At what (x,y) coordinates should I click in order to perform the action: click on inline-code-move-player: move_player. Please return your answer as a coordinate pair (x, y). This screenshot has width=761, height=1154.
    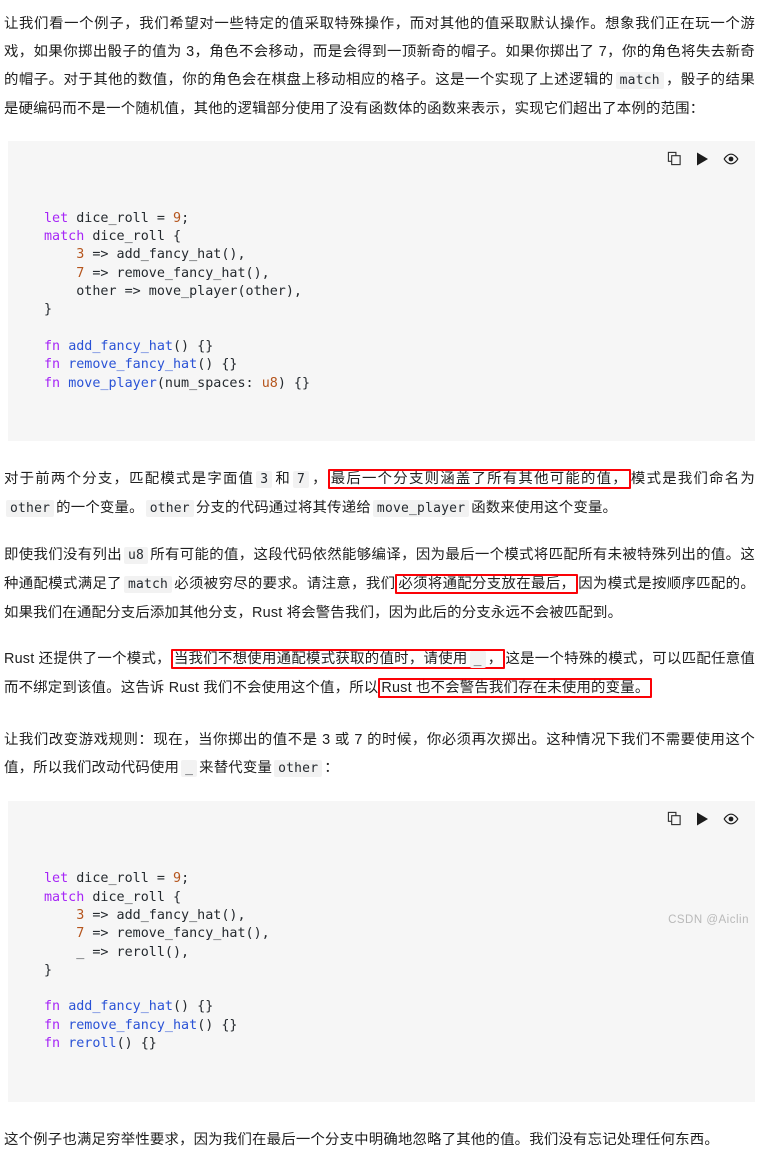
    Looking at the image, I should click on (421, 509).